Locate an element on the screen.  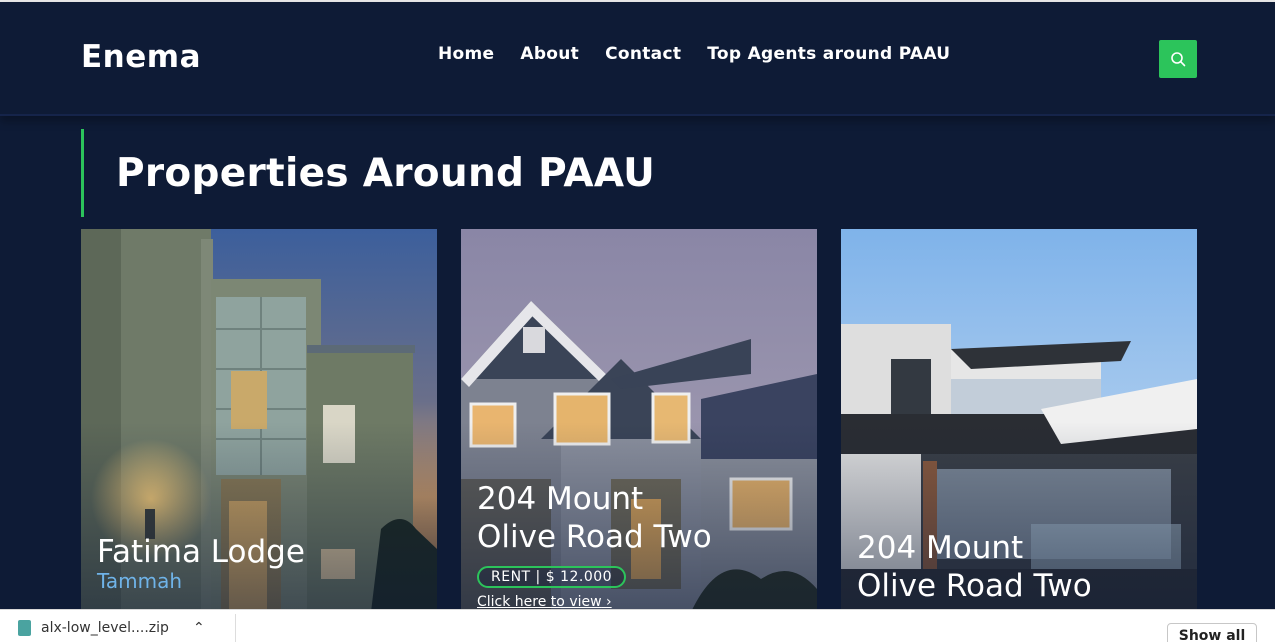
downloads-bar: alx-low_level....zip ⌃ Show all is located at coordinates (637, 625).